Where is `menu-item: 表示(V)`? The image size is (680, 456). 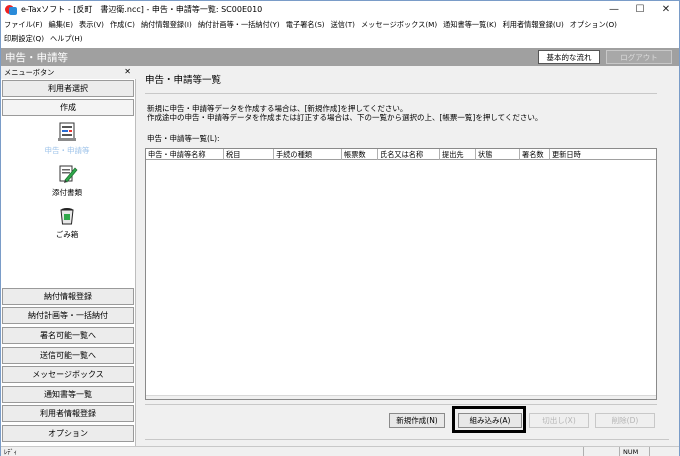 menu-item: 表示(V) is located at coordinates (91, 25).